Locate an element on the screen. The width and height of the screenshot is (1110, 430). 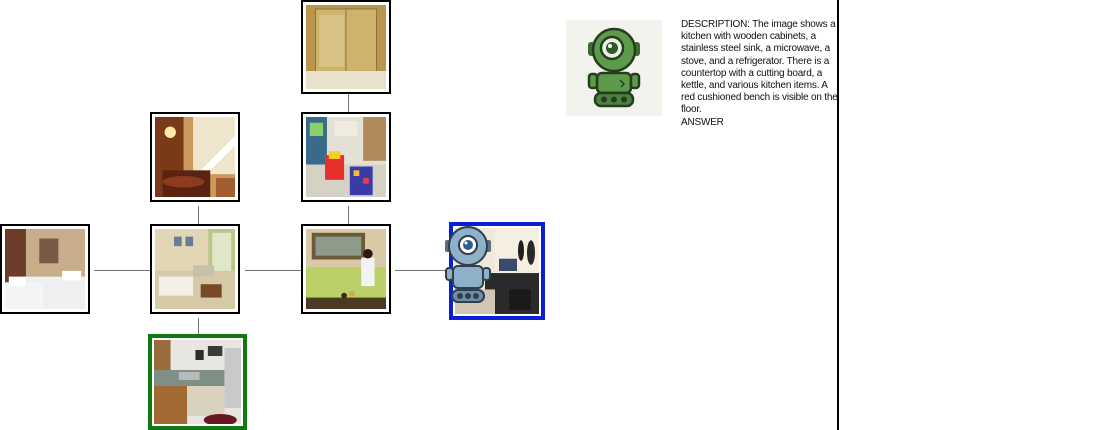
node-living-room is located at coordinates (195, 269).